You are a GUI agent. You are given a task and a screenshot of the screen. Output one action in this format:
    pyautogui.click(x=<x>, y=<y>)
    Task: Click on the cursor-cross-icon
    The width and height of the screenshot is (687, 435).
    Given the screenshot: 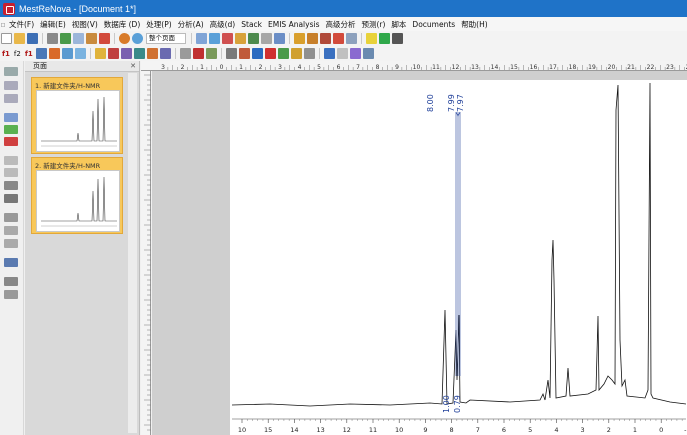 What is the action you would take?
    pyautogui.click(x=338, y=38)
    